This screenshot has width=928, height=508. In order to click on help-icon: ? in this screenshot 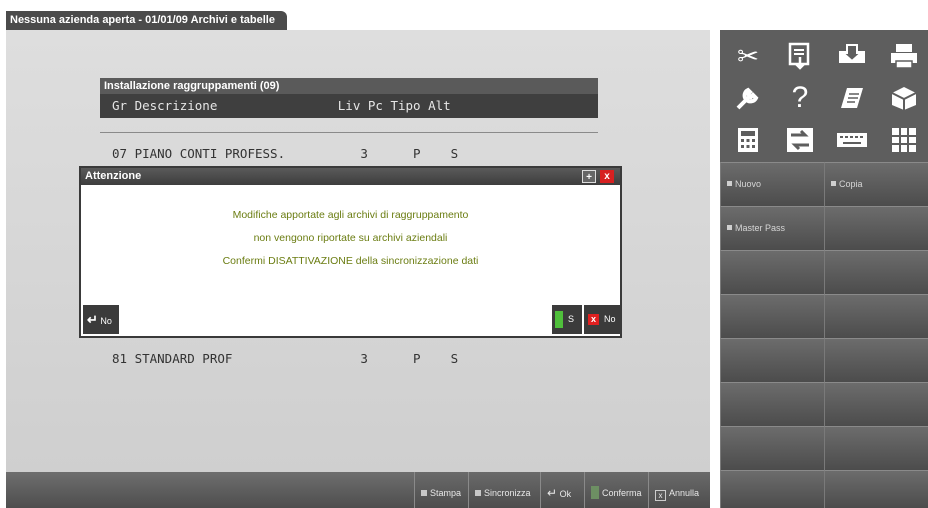, I will do `click(800, 98)`.